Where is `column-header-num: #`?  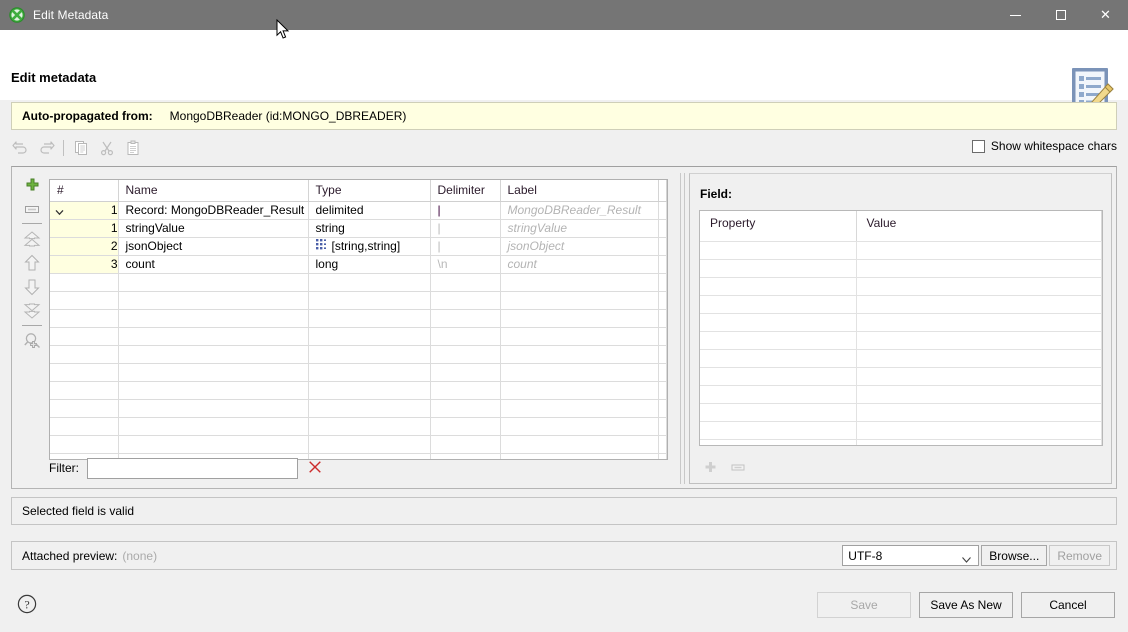 column-header-num: # is located at coordinates (84, 191).